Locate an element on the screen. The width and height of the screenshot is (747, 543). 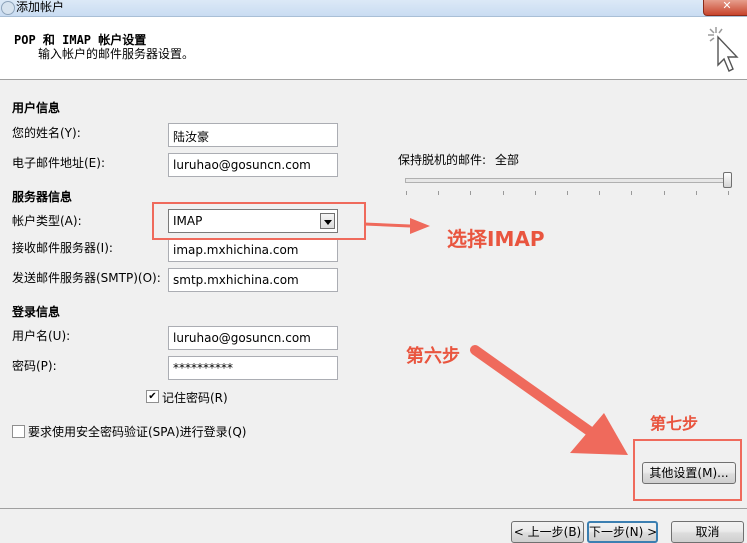
annotation-step6: 第六步 is located at coordinates (433, 356).